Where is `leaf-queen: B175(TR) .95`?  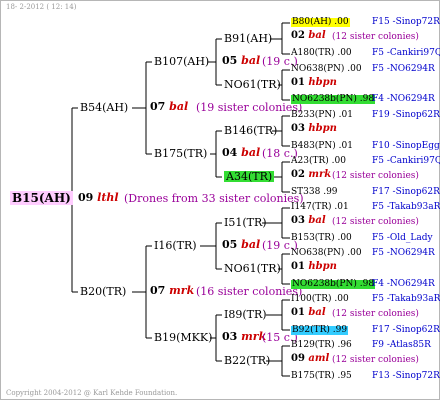
leaf-queen: B175(TR) .95 is located at coordinates (321, 376).